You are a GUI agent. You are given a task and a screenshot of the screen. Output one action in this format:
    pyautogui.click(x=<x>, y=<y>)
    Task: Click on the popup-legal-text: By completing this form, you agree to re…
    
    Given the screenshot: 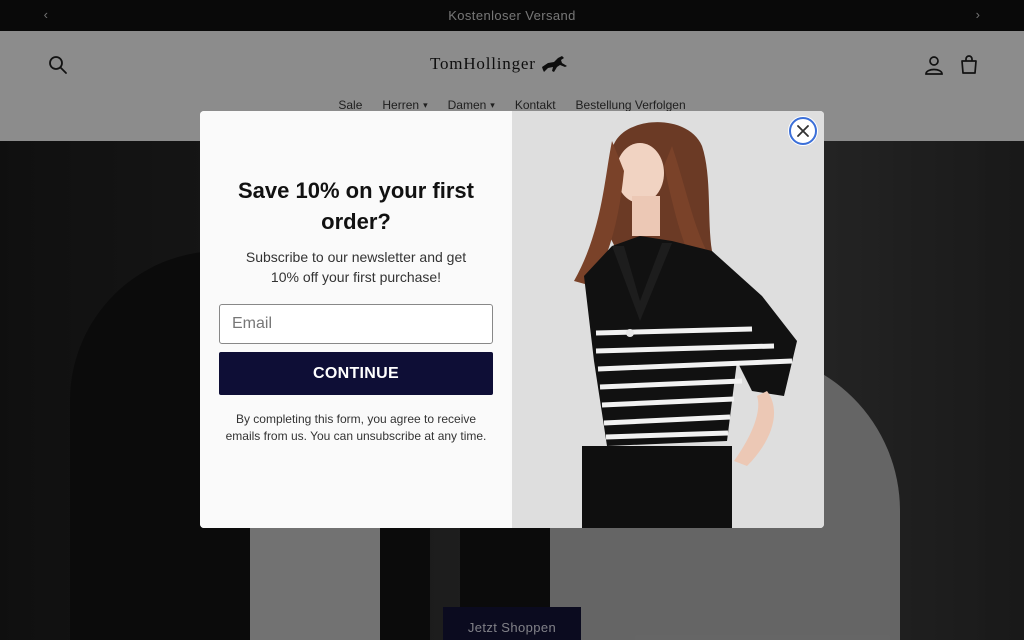 What is the action you would take?
    pyautogui.click(x=356, y=427)
    